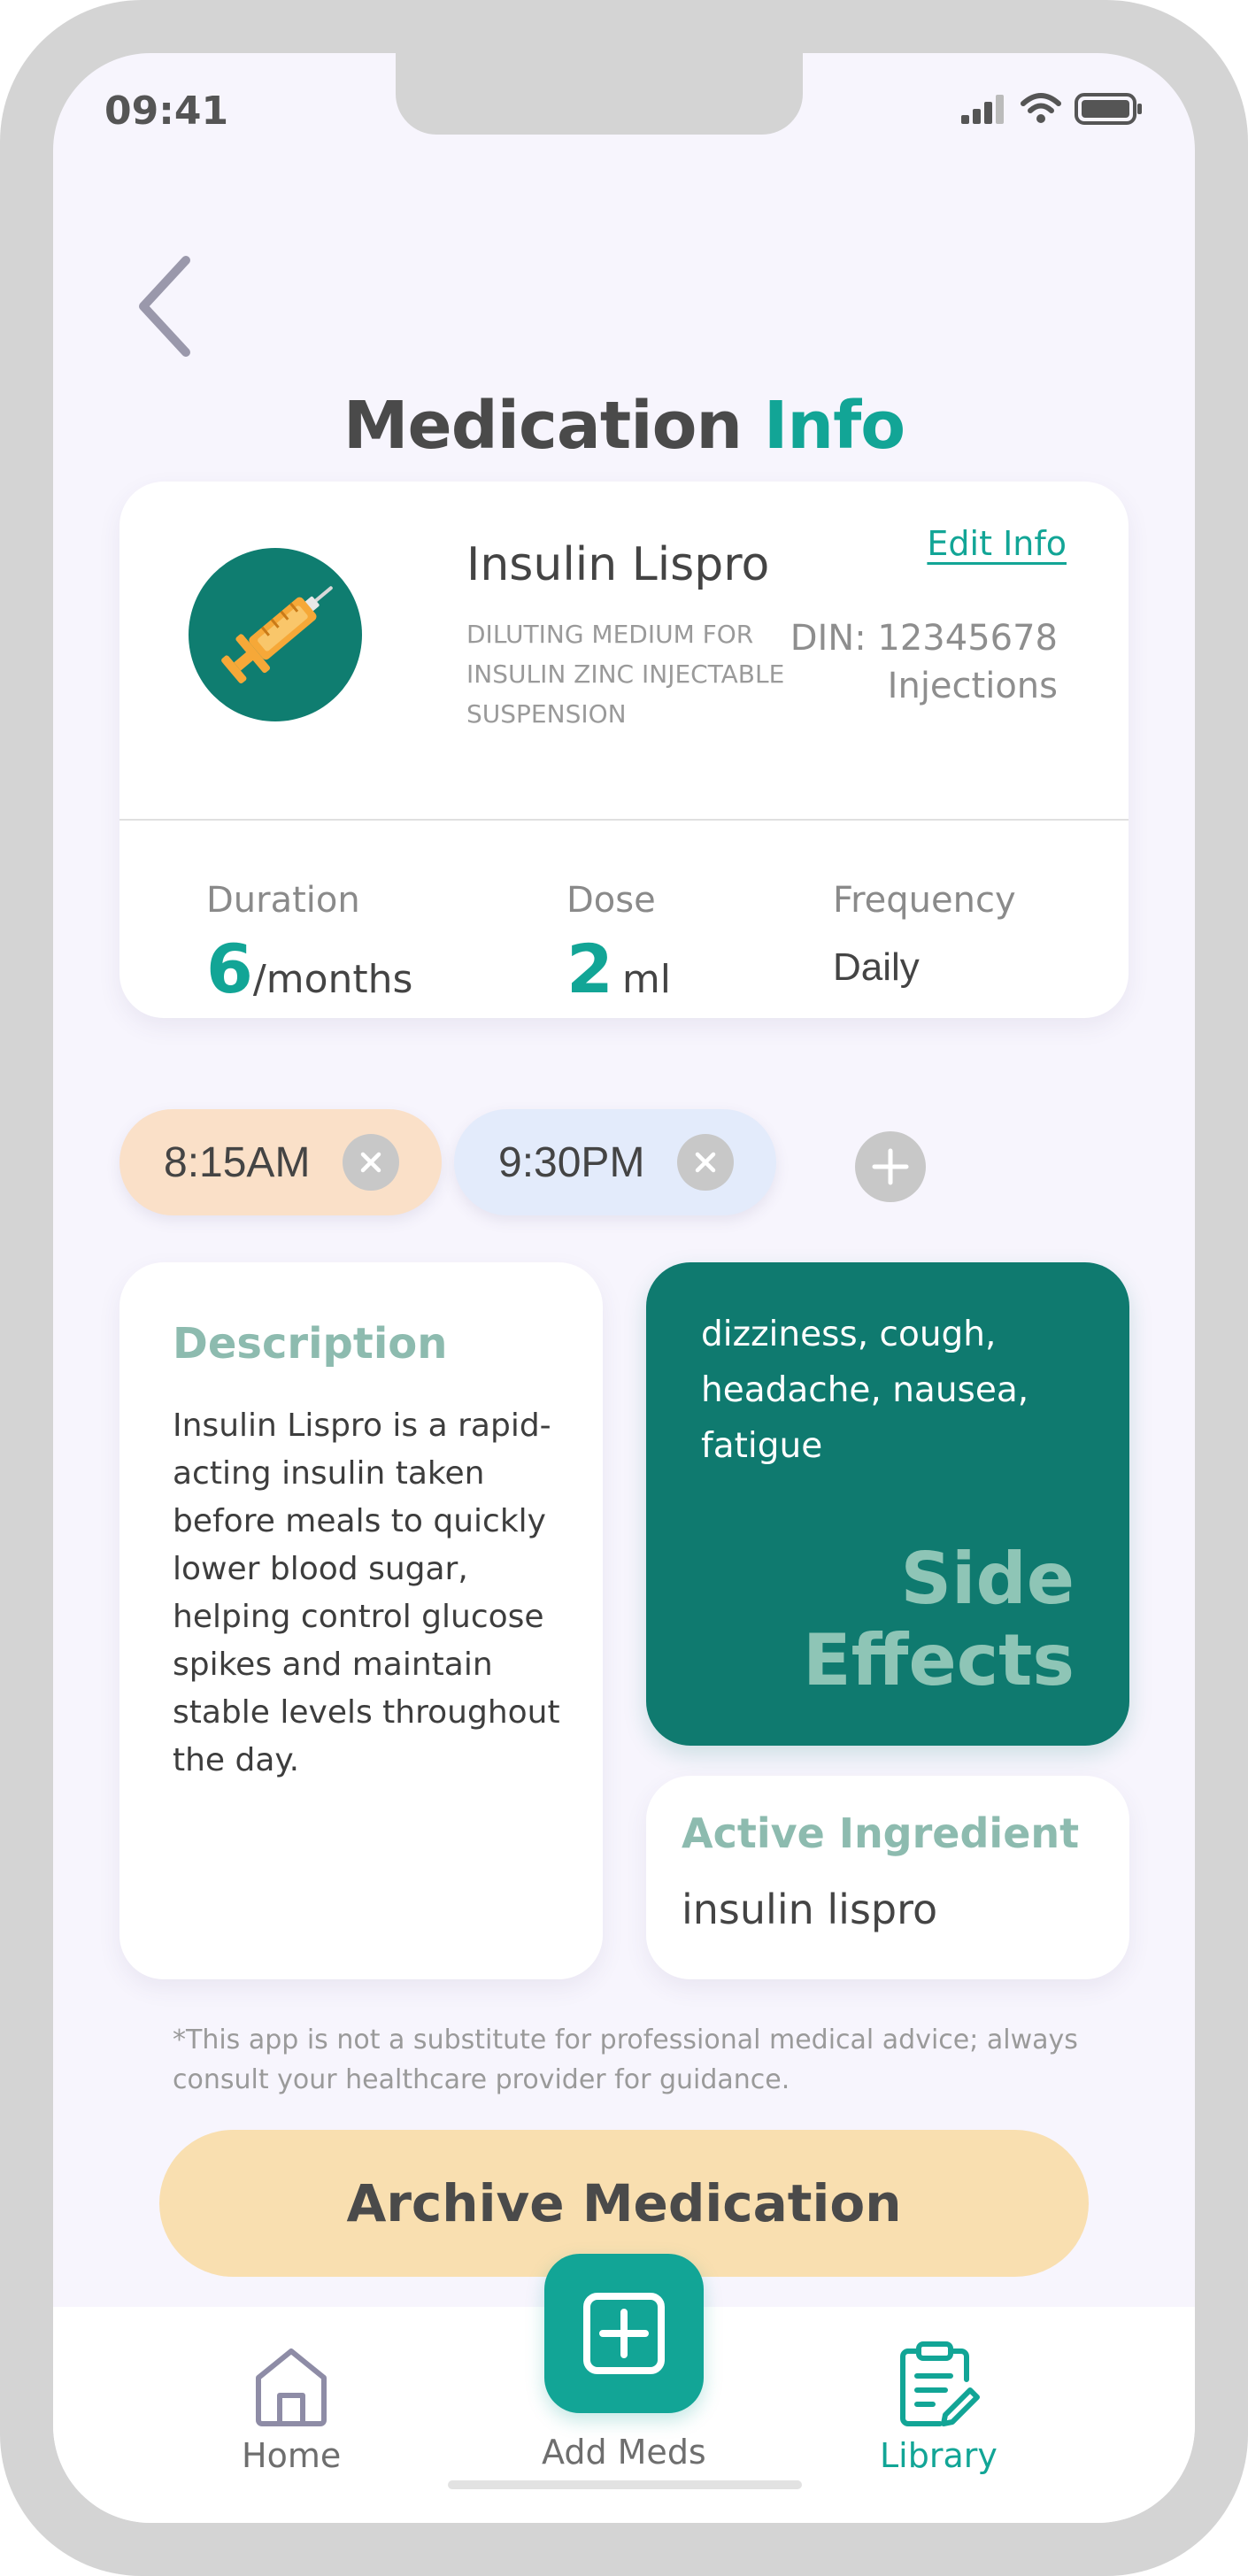  I want to click on time-pill: 9:30PM, so click(615, 1162).